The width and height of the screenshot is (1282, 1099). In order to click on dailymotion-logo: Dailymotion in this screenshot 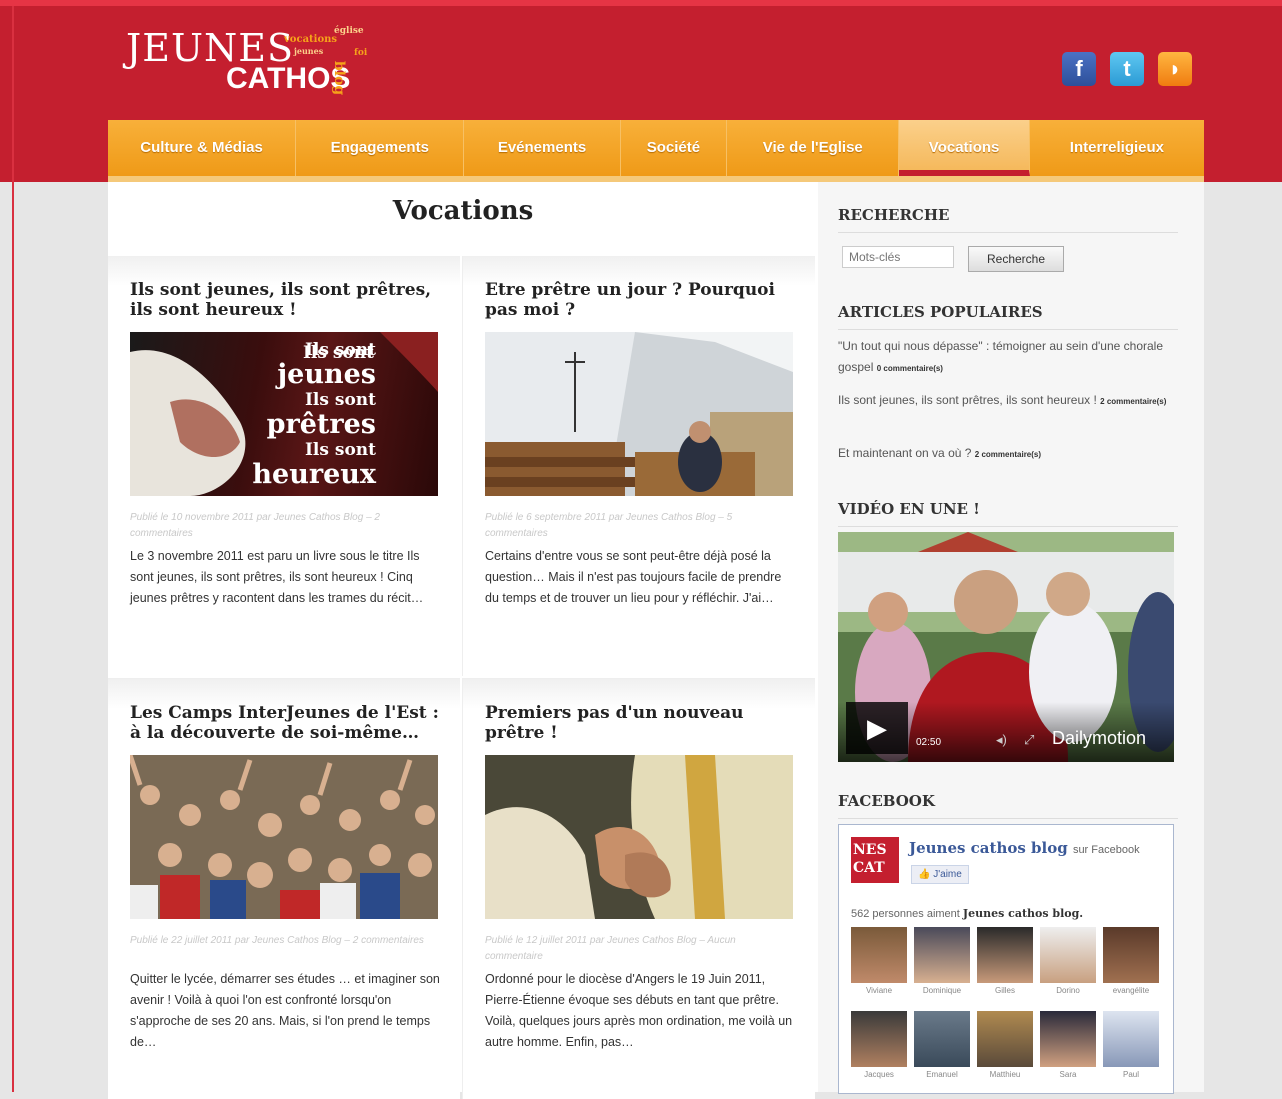, I will do `click(1099, 738)`.